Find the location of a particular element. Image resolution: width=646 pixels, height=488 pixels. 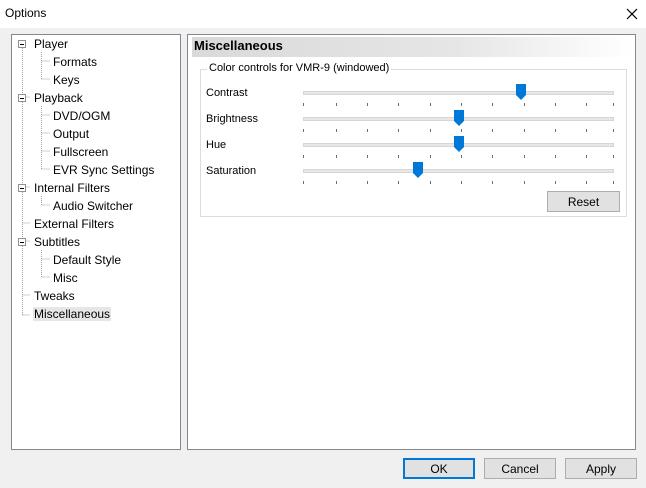

tree-item: Default Style is located at coordinates (87, 260).